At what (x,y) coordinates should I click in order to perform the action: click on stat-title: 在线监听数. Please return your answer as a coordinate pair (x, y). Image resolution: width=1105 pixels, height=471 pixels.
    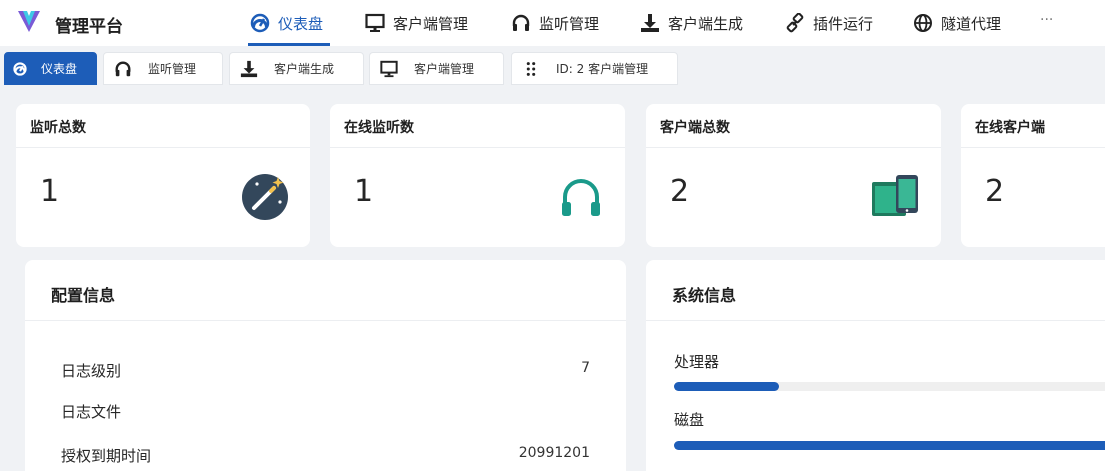
    Looking at the image, I should click on (477, 126).